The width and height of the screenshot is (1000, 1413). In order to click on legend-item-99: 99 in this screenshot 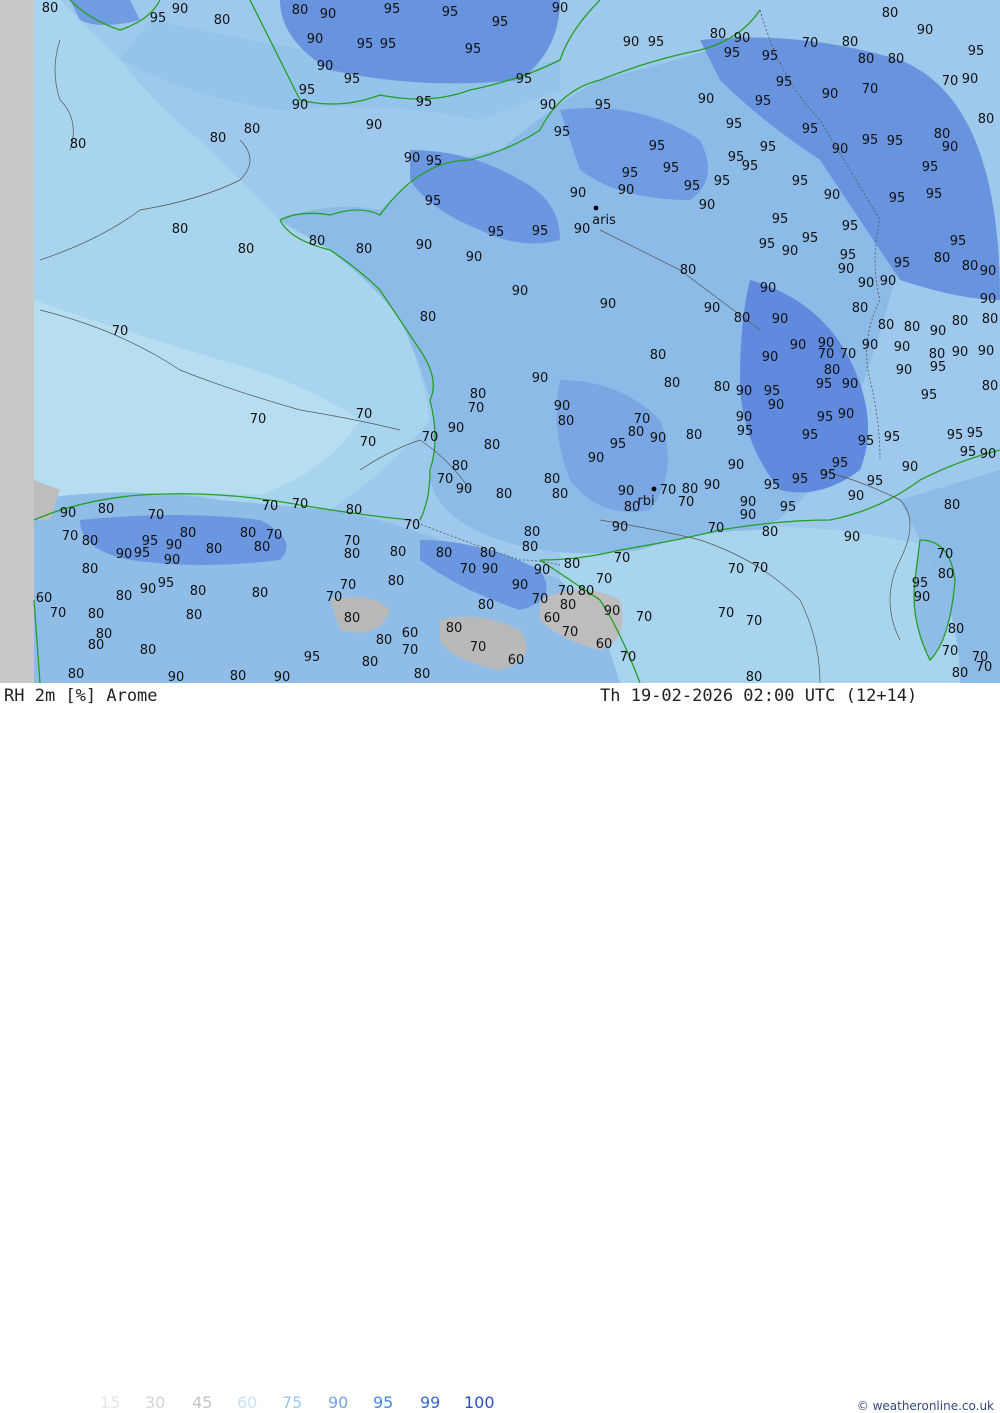, I will do `click(430, 1402)`.